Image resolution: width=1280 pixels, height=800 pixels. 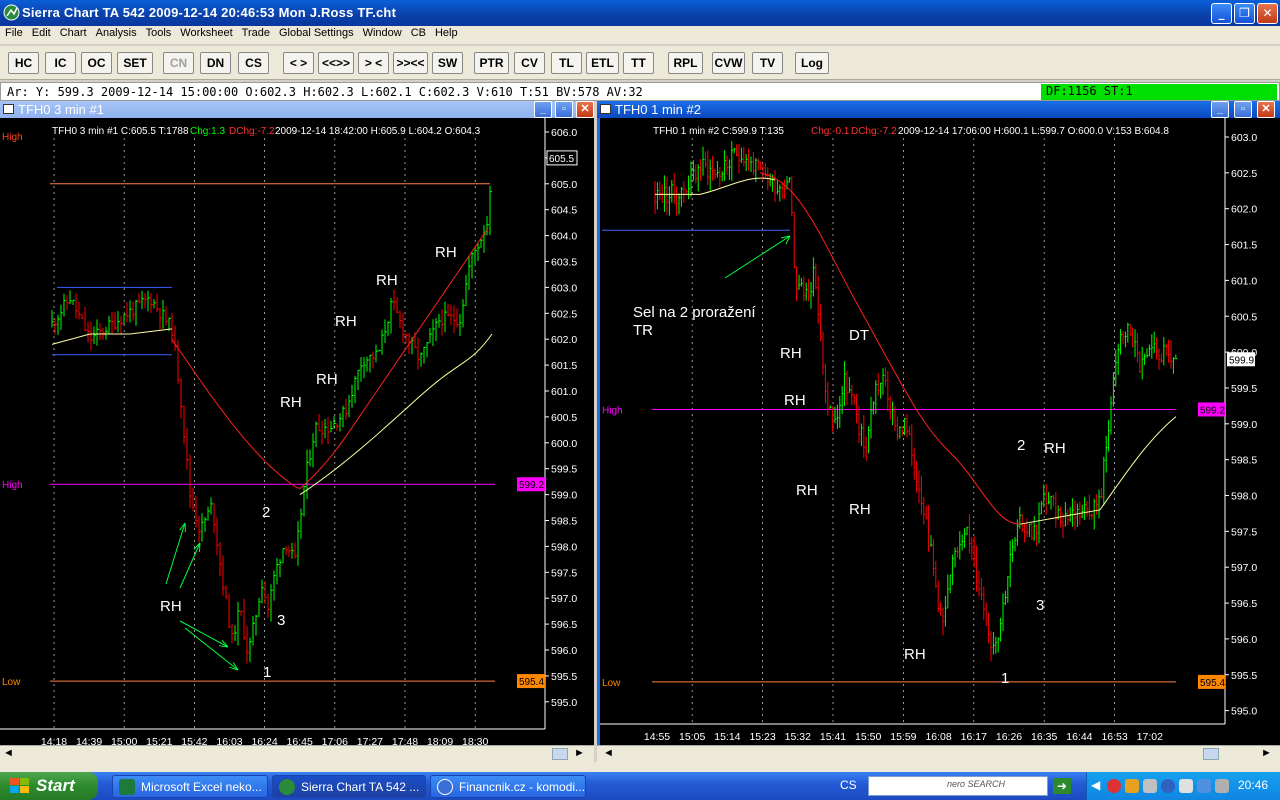 What do you see at coordinates (116, 32) in the screenshot?
I see `menu-analysis: Analysis` at bounding box center [116, 32].